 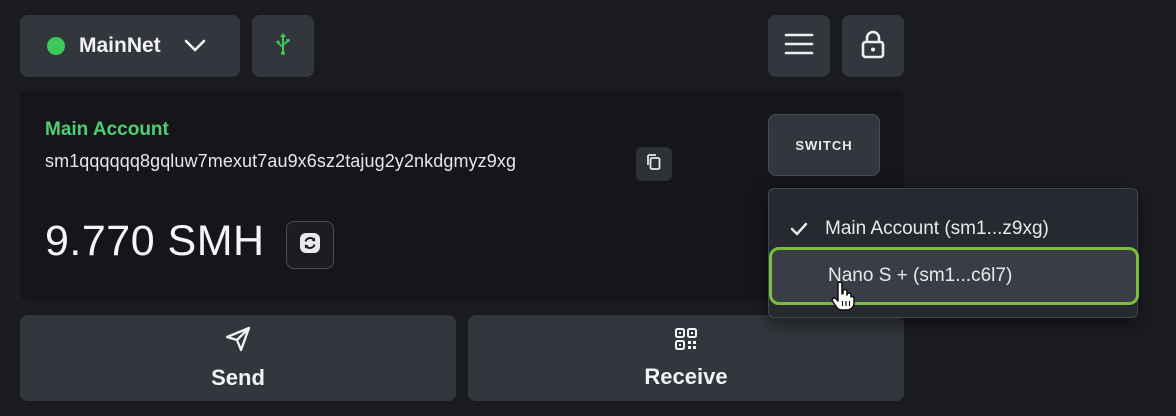 I want to click on copy-address-button, so click(x=654, y=164).